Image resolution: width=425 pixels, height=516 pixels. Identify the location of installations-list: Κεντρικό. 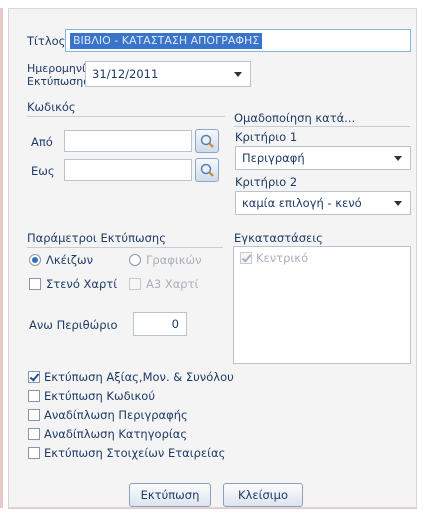
(322, 305).